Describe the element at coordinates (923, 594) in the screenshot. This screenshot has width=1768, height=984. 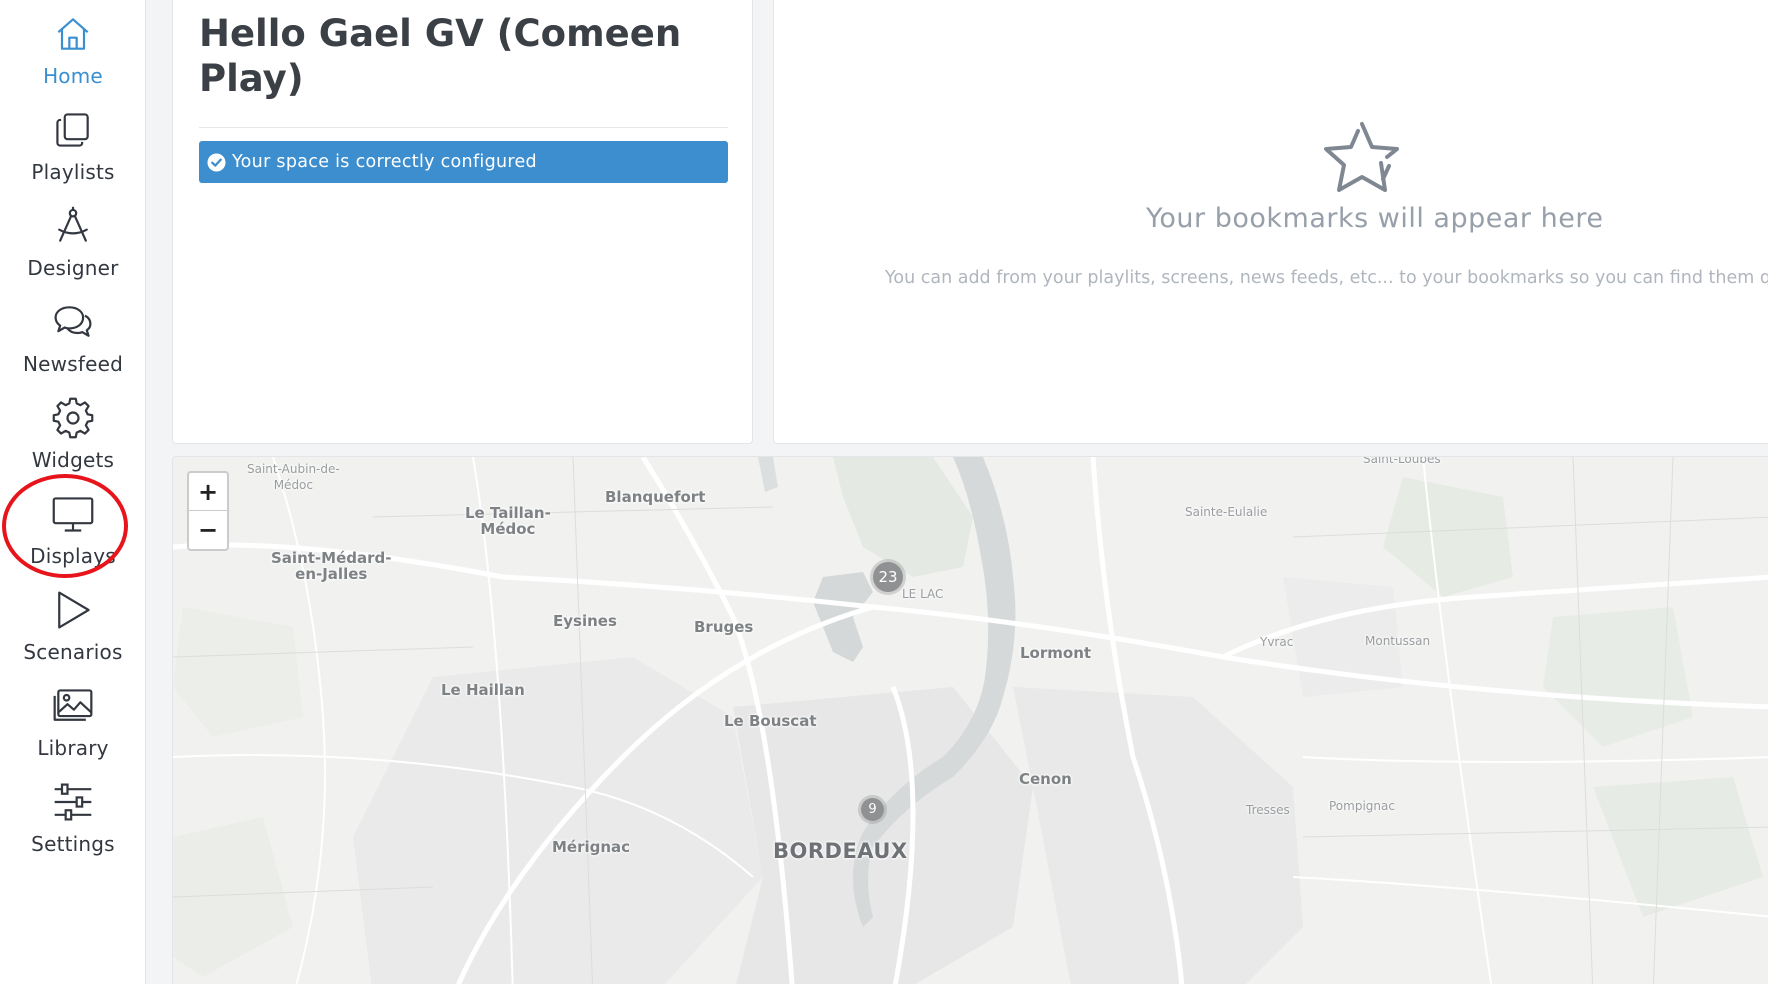
I see `map-label: LE LAC` at that location.